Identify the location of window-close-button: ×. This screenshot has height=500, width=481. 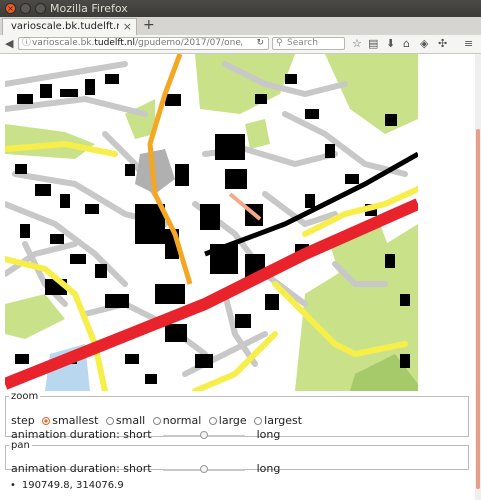
(10, 8).